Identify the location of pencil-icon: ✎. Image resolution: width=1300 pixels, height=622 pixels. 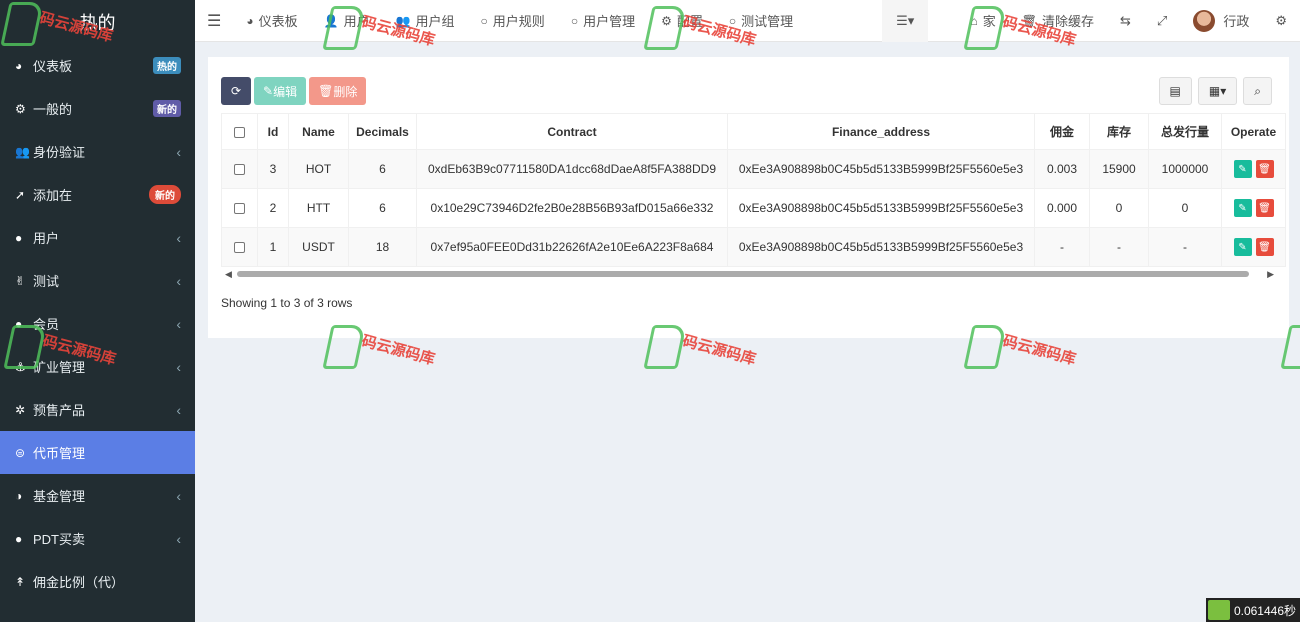
(1242, 169).